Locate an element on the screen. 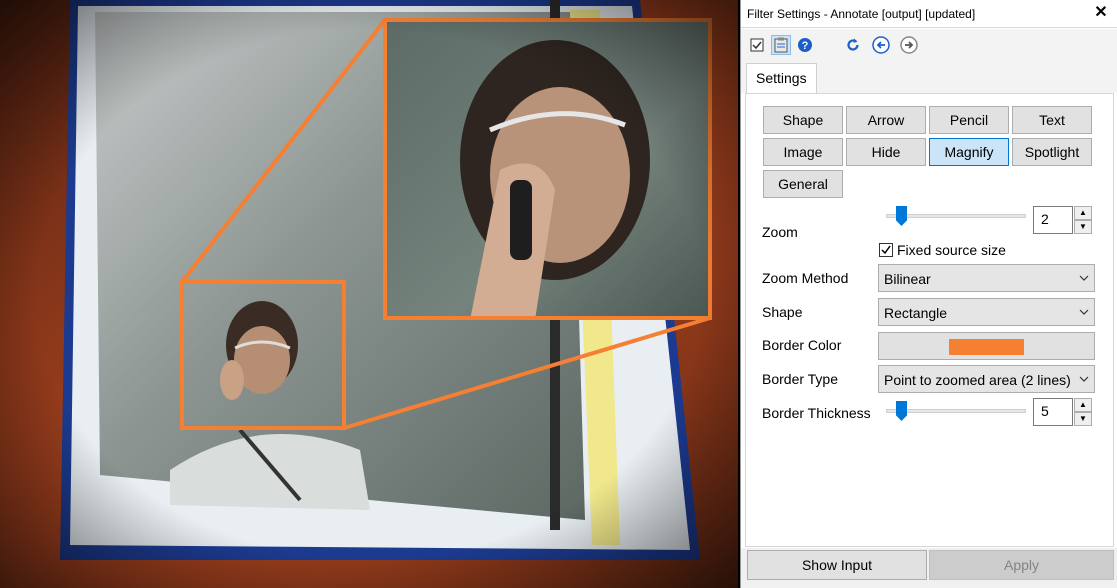 This screenshot has height=588, width=1117. zoom-slider is located at coordinates (956, 216).